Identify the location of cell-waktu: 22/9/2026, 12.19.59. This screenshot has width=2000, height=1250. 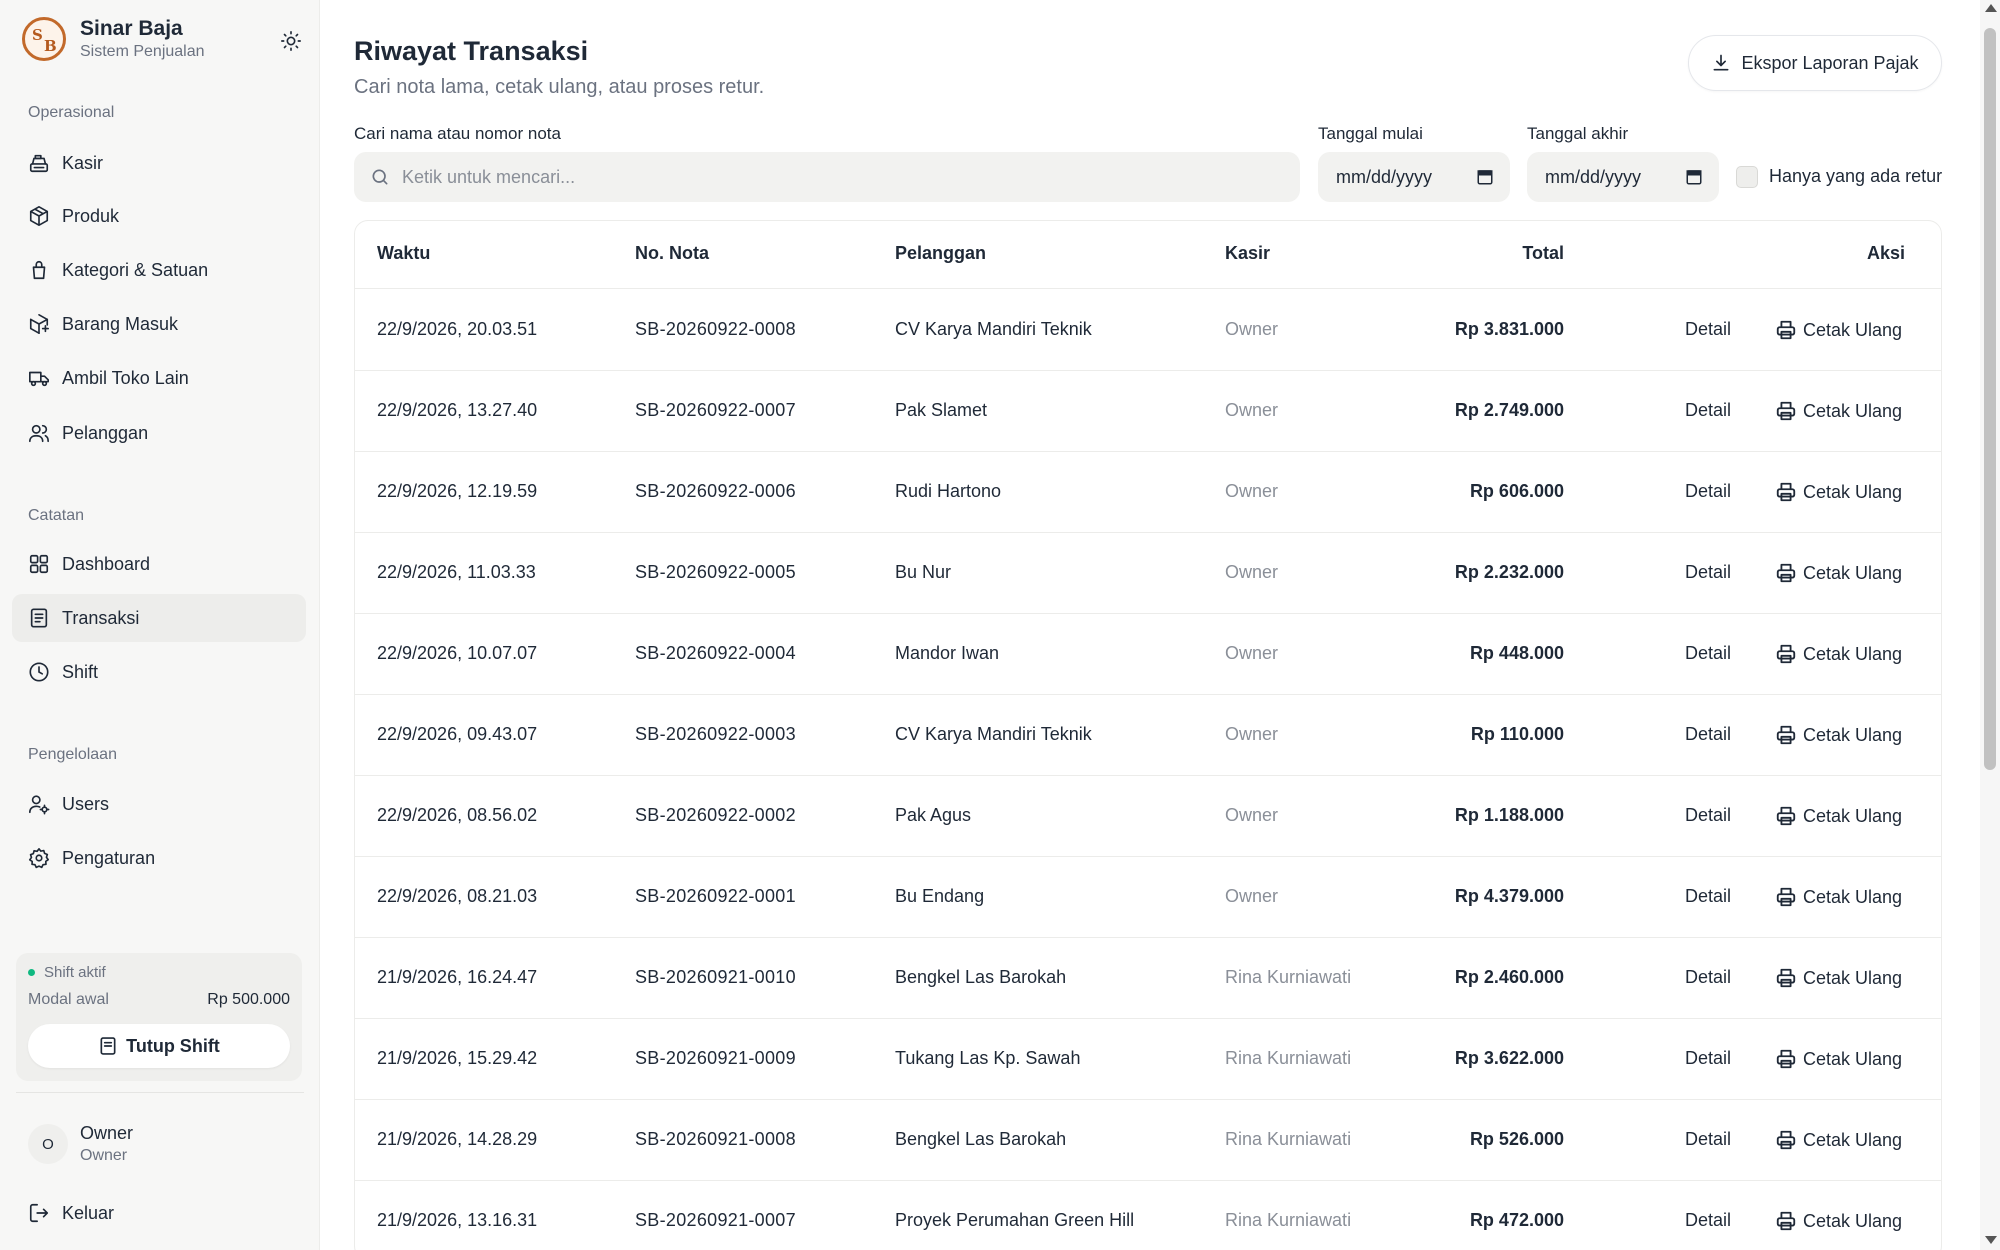
(457, 491).